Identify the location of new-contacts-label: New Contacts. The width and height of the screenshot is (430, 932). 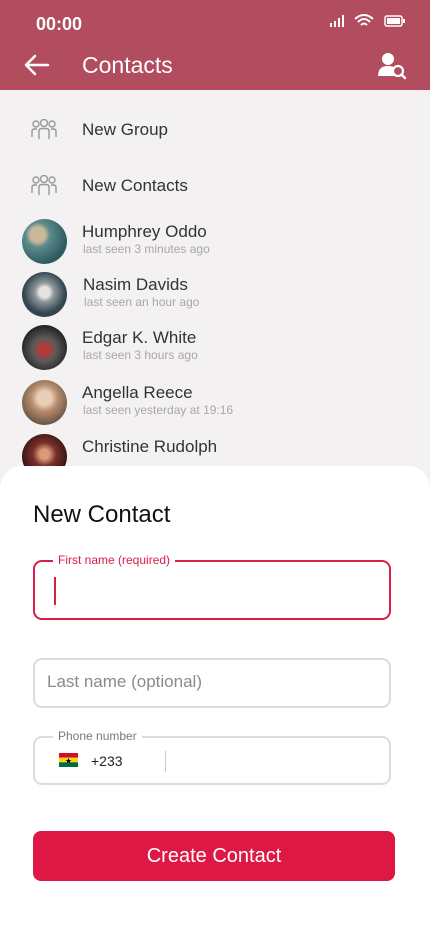
(135, 185).